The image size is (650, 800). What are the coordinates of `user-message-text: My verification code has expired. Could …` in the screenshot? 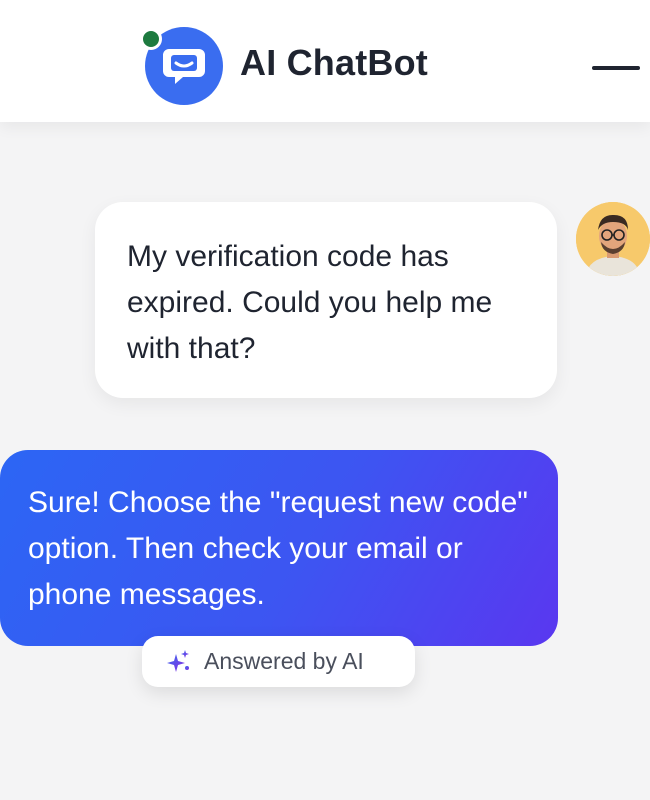 It's located at (310, 302).